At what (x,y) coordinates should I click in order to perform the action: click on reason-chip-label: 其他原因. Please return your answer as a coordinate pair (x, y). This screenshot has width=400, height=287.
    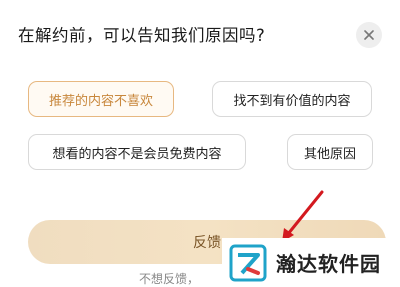
    Looking at the image, I should click on (329, 154).